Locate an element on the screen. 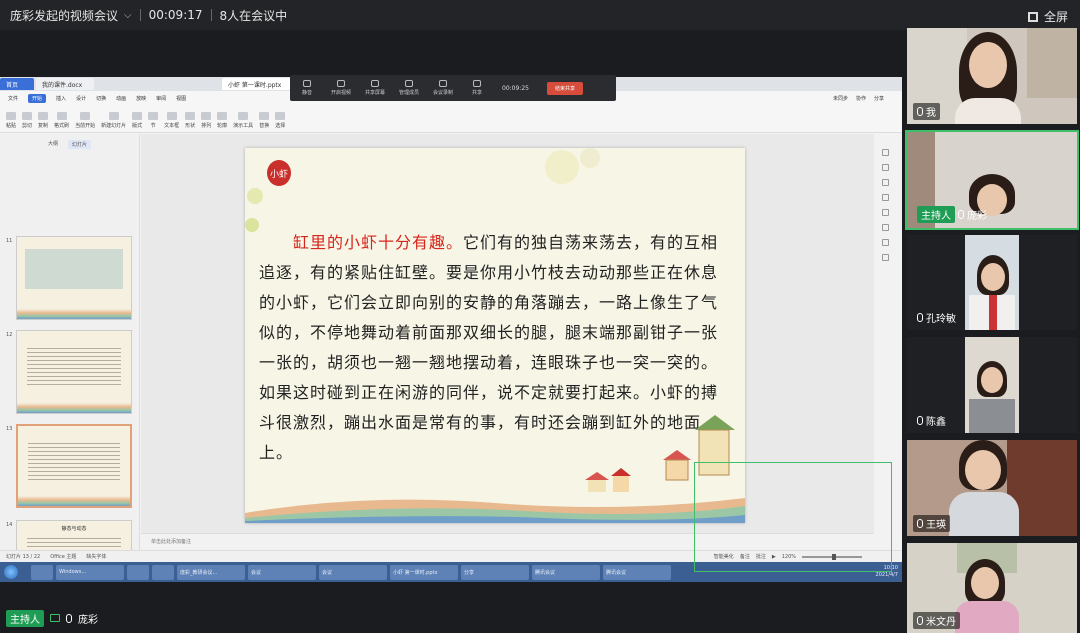  ribbon-label: 选择 is located at coordinates (280, 126).